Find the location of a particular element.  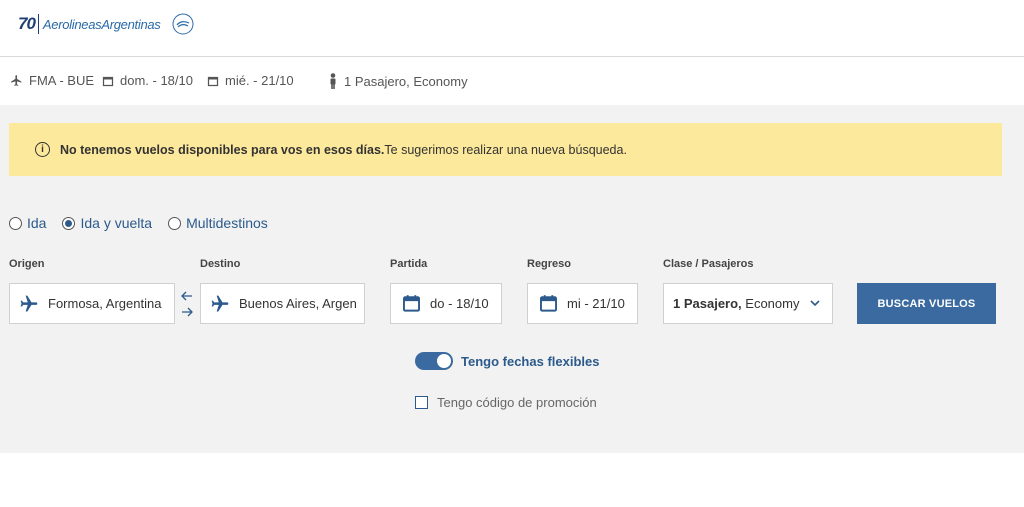

logo-number: 70 is located at coordinates (27, 23).